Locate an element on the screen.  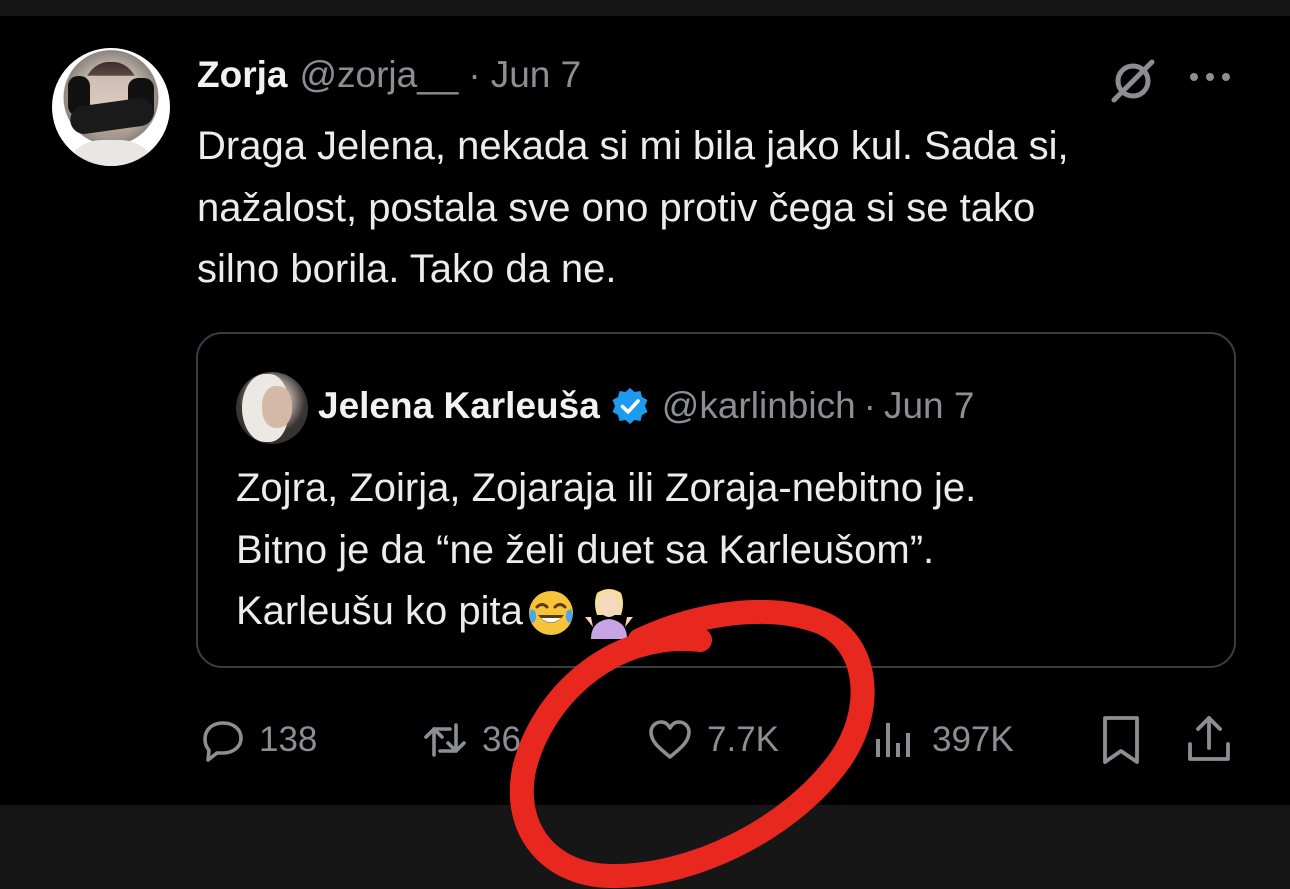
views-count: 397K is located at coordinates (973, 739).